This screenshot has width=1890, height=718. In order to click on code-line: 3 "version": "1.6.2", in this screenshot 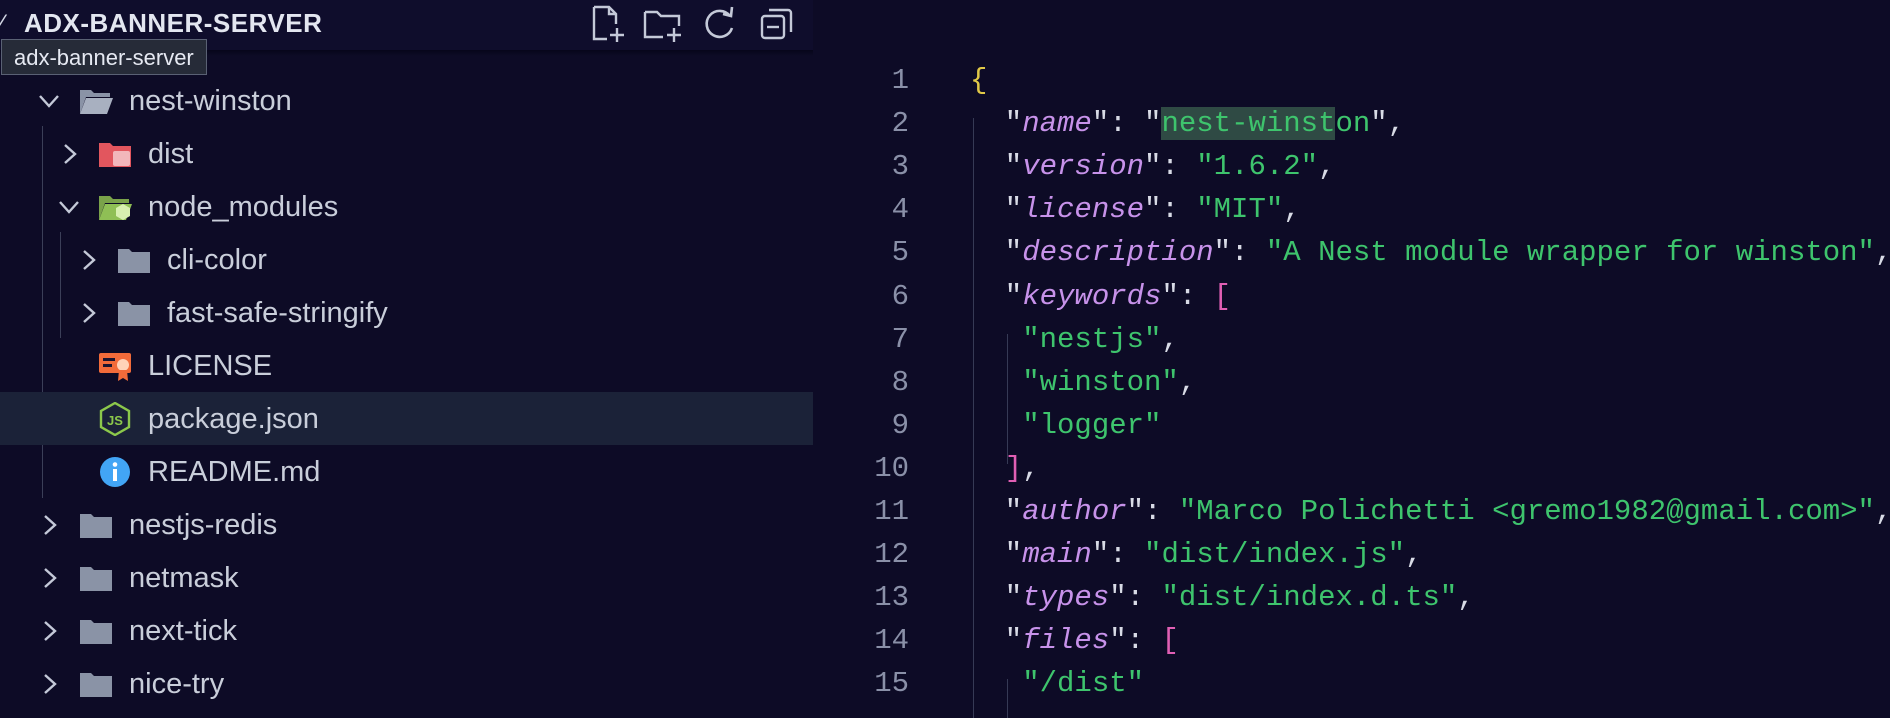, I will do `click(1351, 166)`.